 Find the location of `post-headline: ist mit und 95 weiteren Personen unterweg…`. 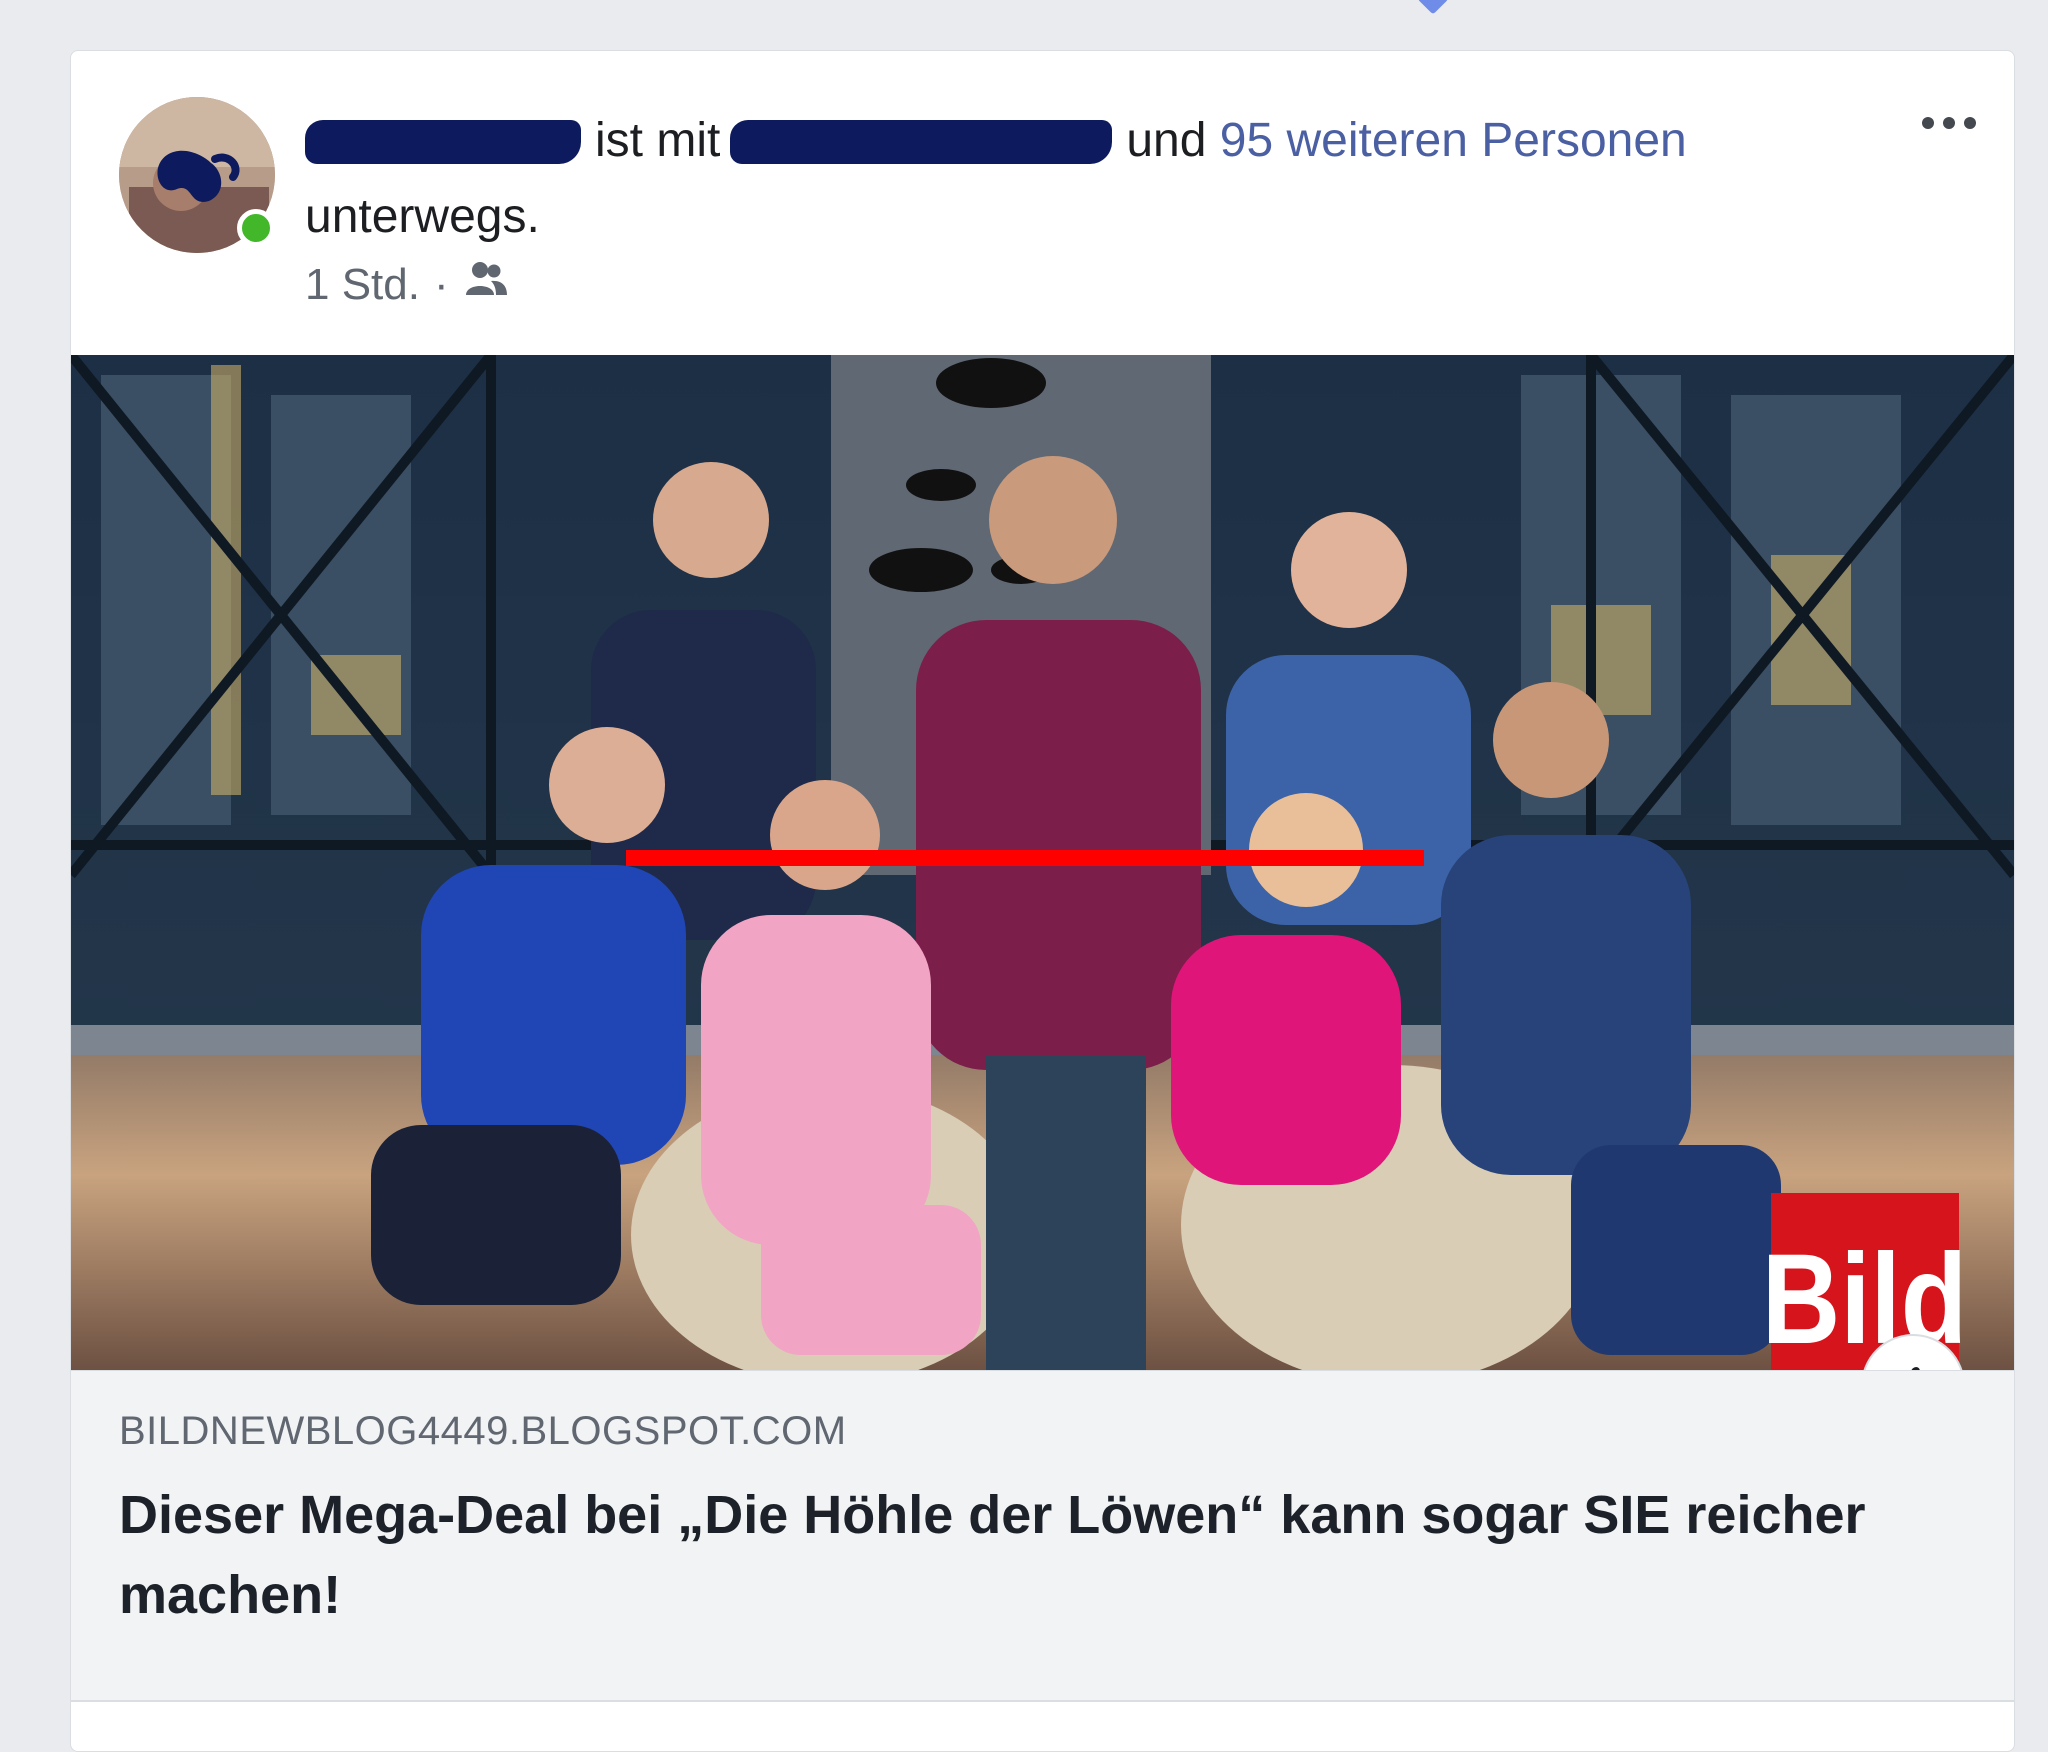

post-headline: ist mit und 95 weiteren Personen unterweg… is located at coordinates (1095, 179).